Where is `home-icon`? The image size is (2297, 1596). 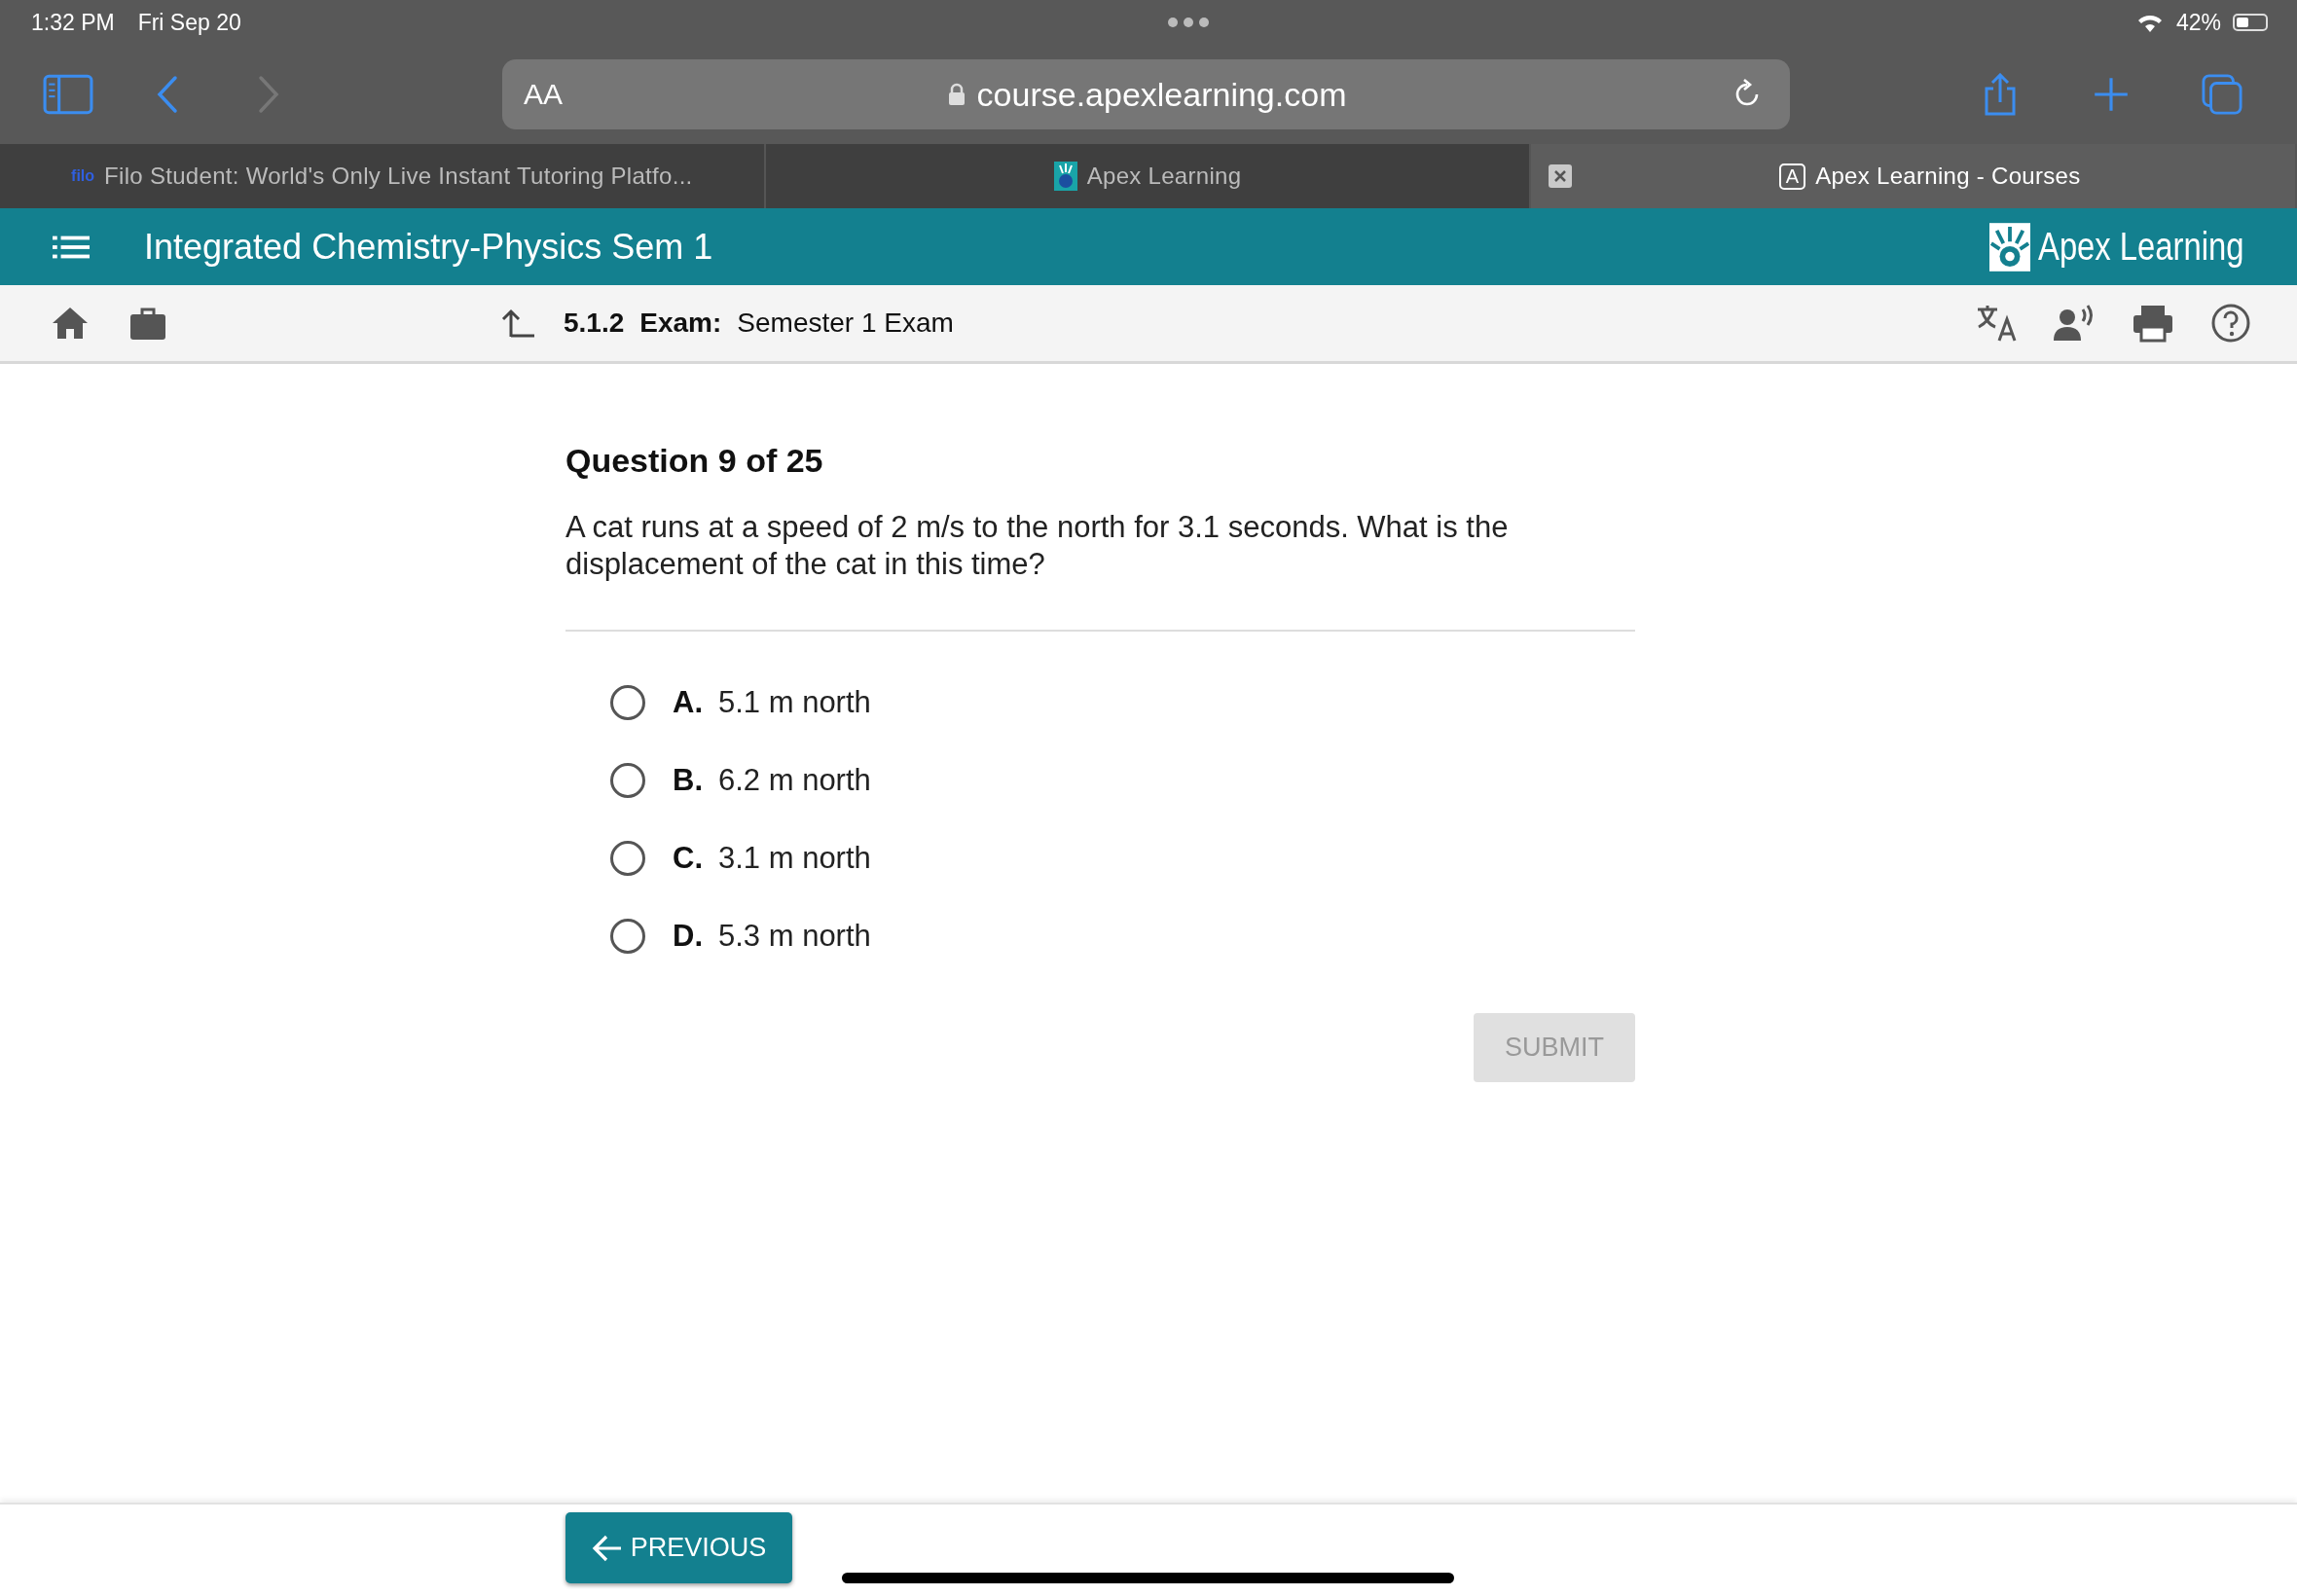 home-icon is located at coordinates (70, 323).